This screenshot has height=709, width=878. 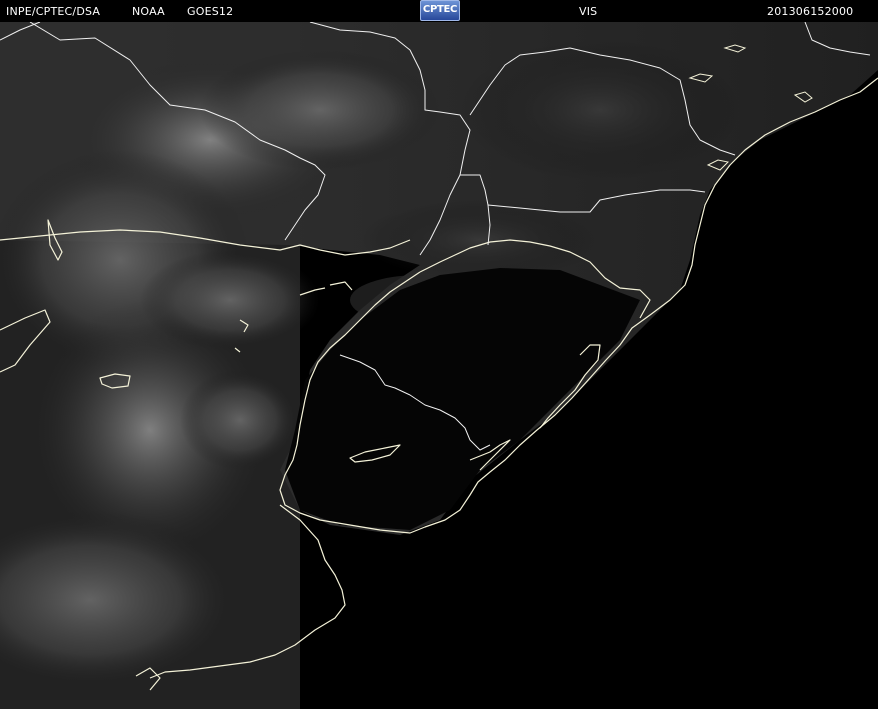 I want to click on satellite-label: GOES12, so click(x=210, y=11).